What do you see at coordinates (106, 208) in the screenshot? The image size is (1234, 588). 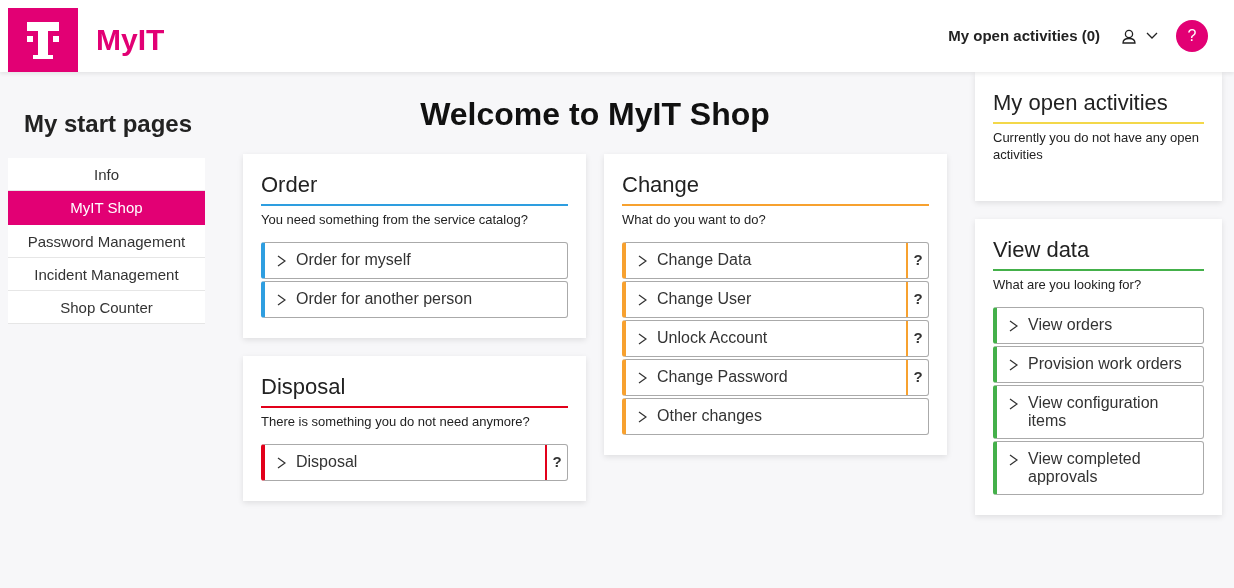 I see `sidebar-item: MyIT Shop` at bounding box center [106, 208].